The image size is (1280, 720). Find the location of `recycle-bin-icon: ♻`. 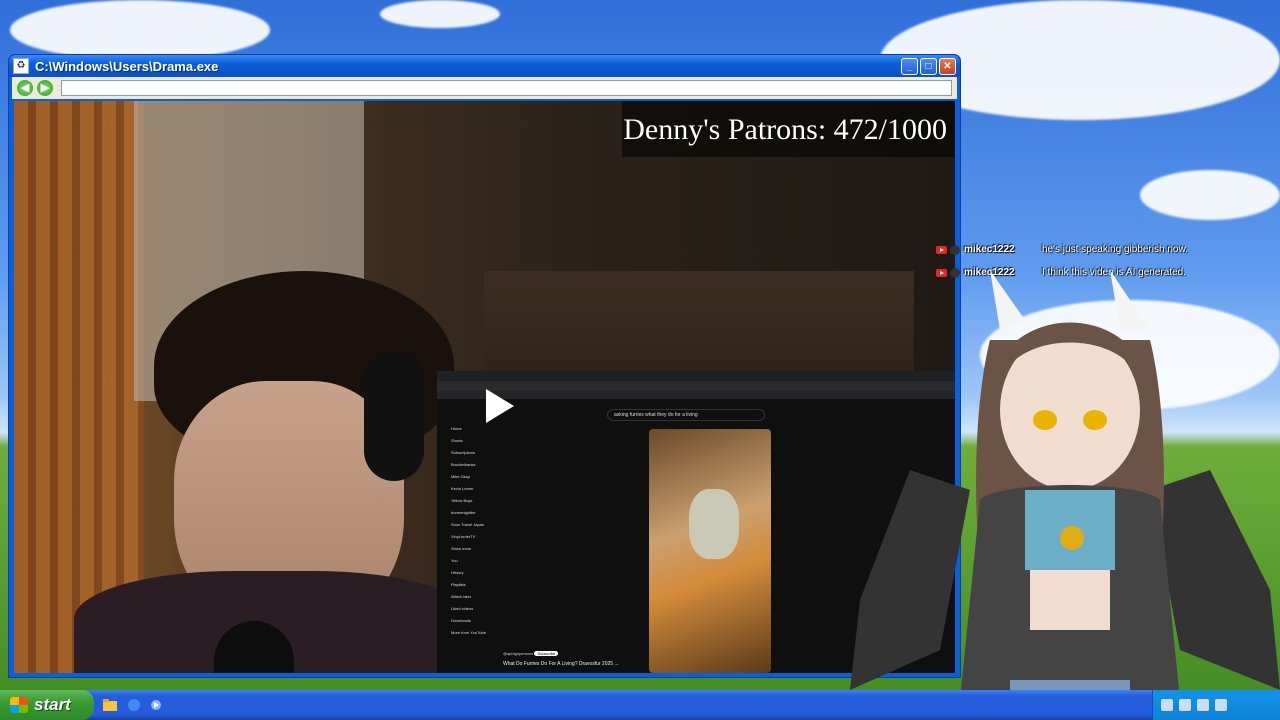

recycle-bin-icon: ♻ is located at coordinates (21, 66).